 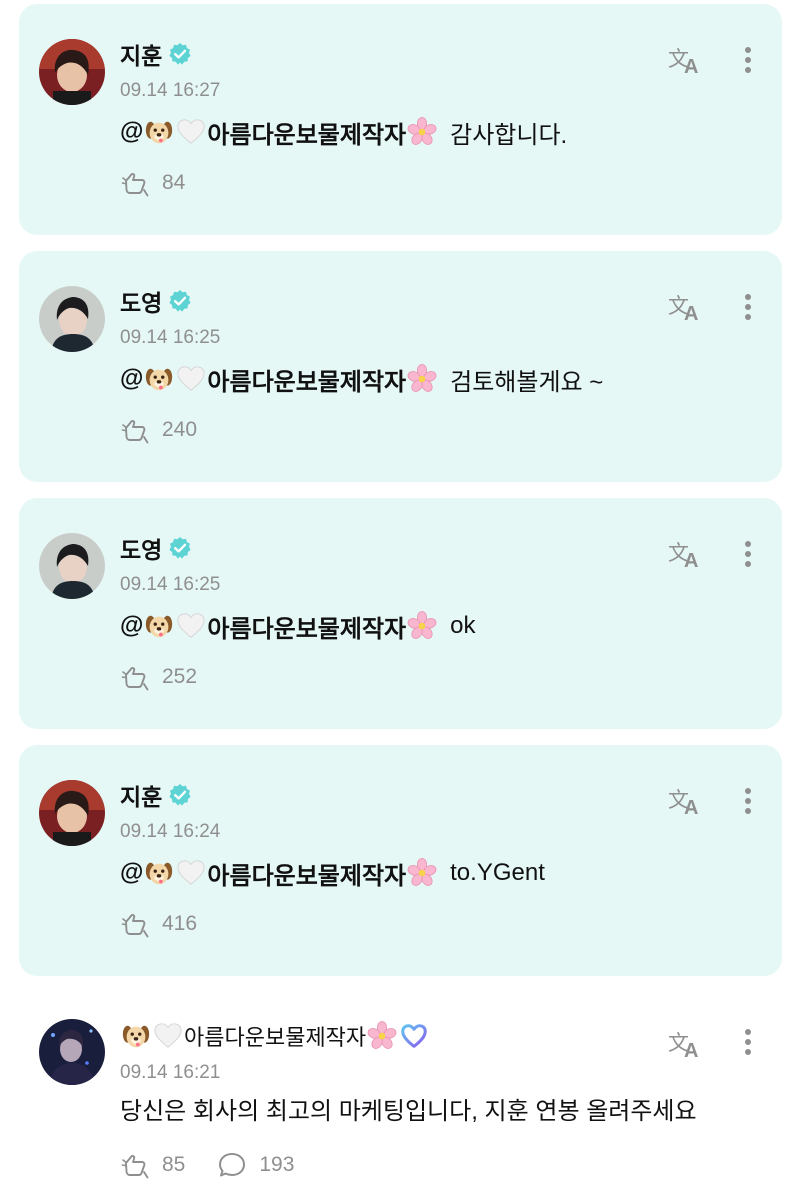 What do you see at coordinates (180, 676) in the screenshot?
I see `like-count: 252` at bounding box center [180, 676].